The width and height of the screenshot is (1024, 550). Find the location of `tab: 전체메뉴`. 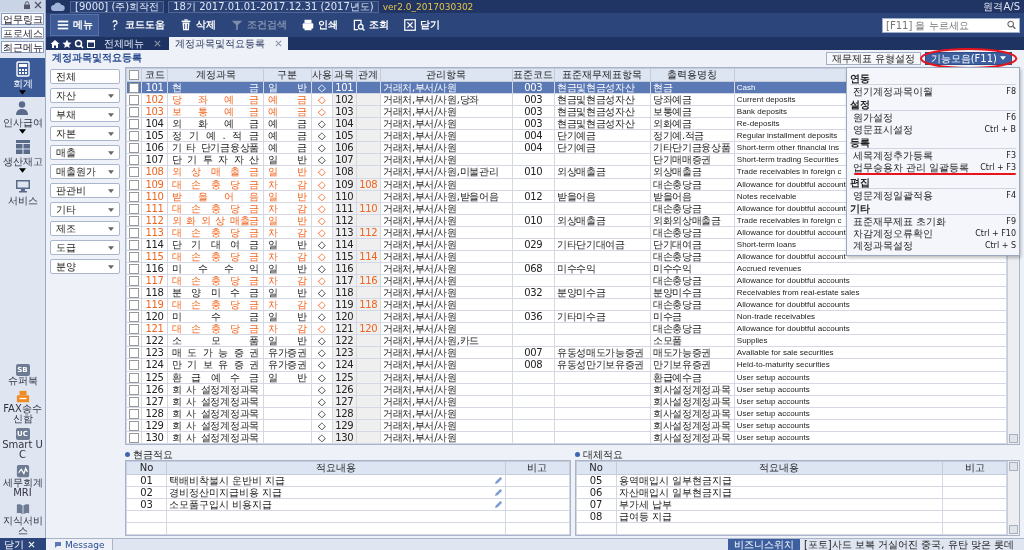

tab: 전체메뉴 is located at coordinates (132, 43).